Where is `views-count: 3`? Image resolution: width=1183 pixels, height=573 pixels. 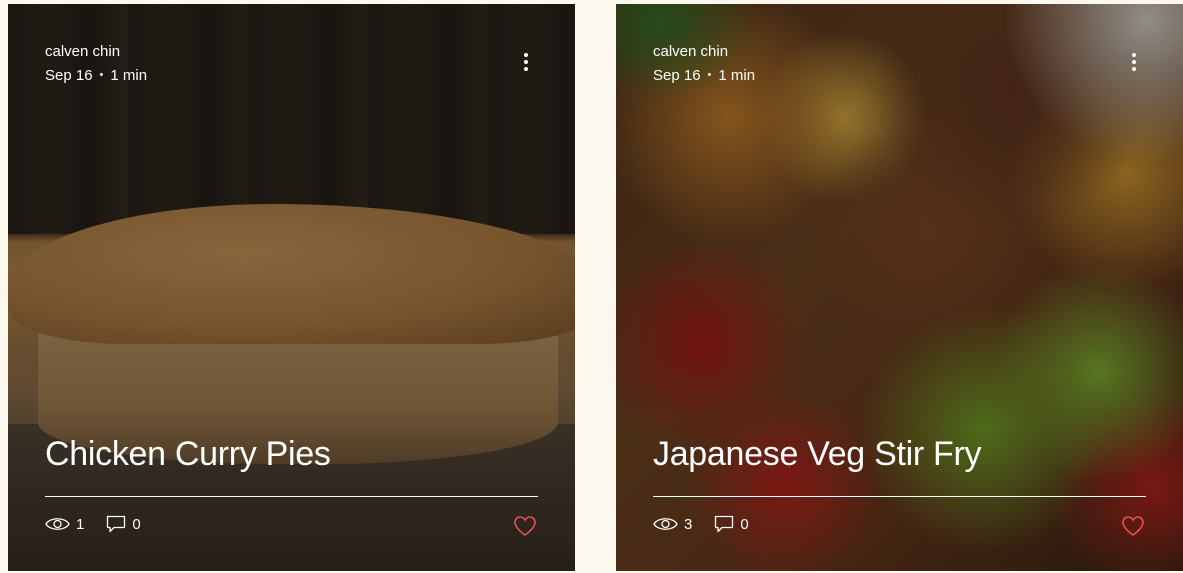 views-count: 3 is located at coordinates (688, 524).